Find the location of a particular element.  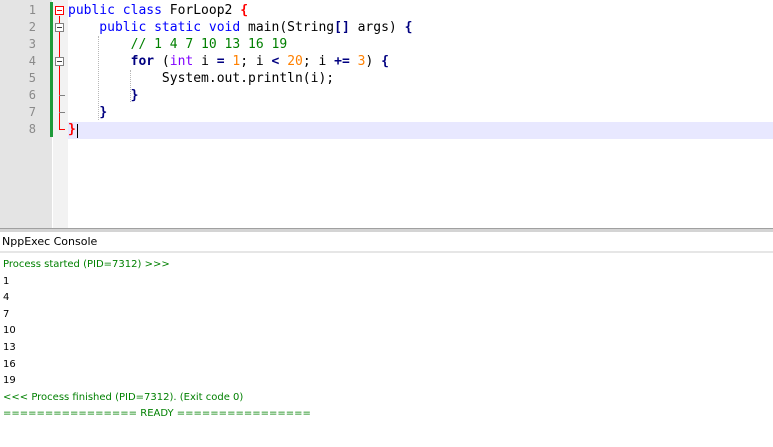

console-output-line: 1 is located at coordinates (6, 281).